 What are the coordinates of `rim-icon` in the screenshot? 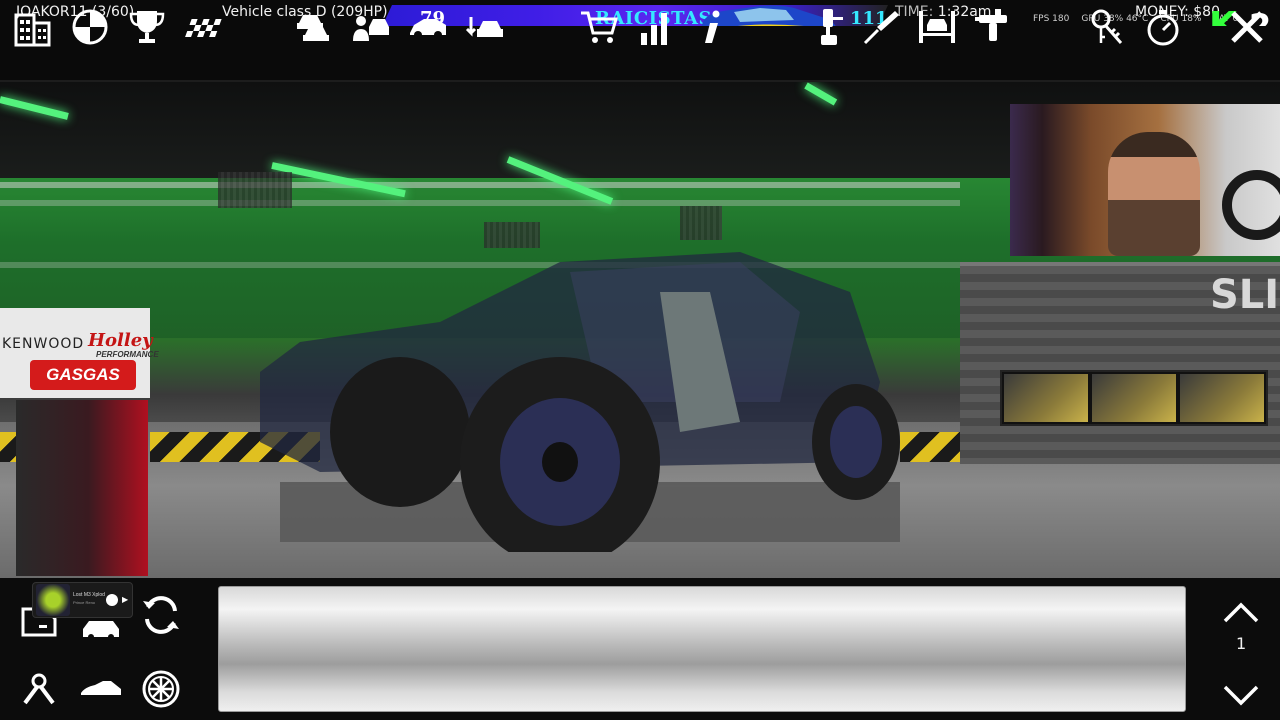 It's located at (161, 689).